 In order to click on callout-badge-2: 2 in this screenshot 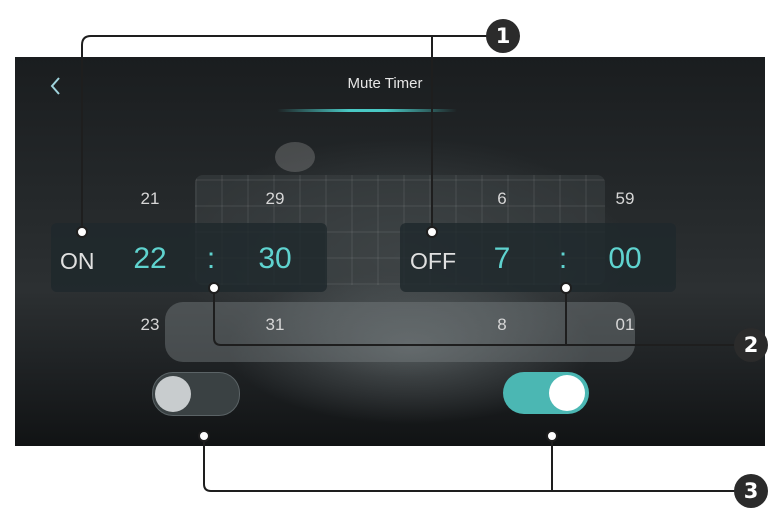, I will do `click(751, 345)`.